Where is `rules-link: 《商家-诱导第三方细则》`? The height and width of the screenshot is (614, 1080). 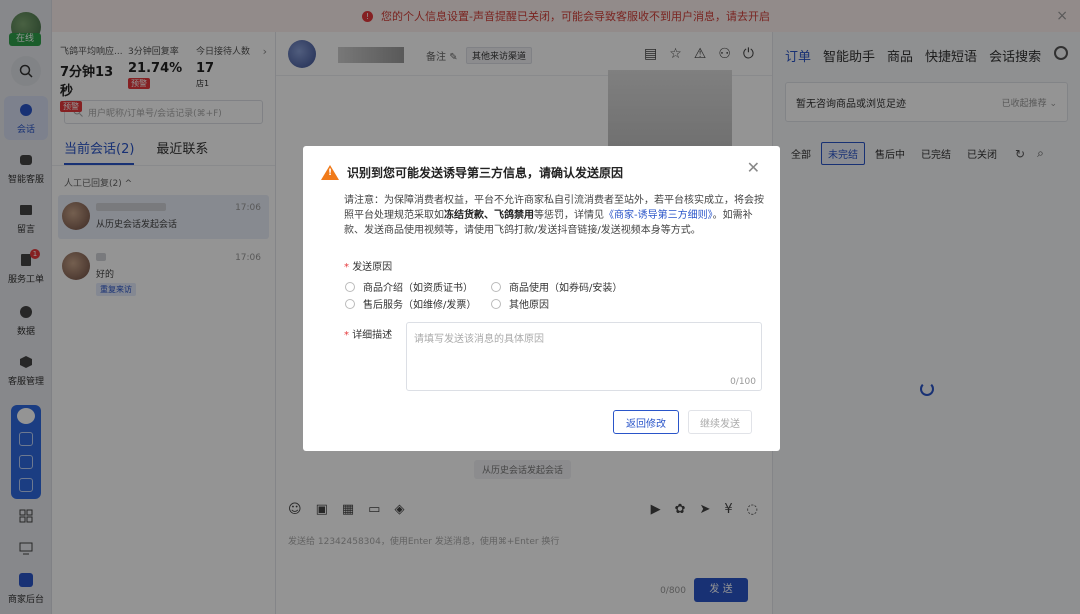
rules-link: 《商家-诱导第三方细则》 is located at coordinates (658, 215).